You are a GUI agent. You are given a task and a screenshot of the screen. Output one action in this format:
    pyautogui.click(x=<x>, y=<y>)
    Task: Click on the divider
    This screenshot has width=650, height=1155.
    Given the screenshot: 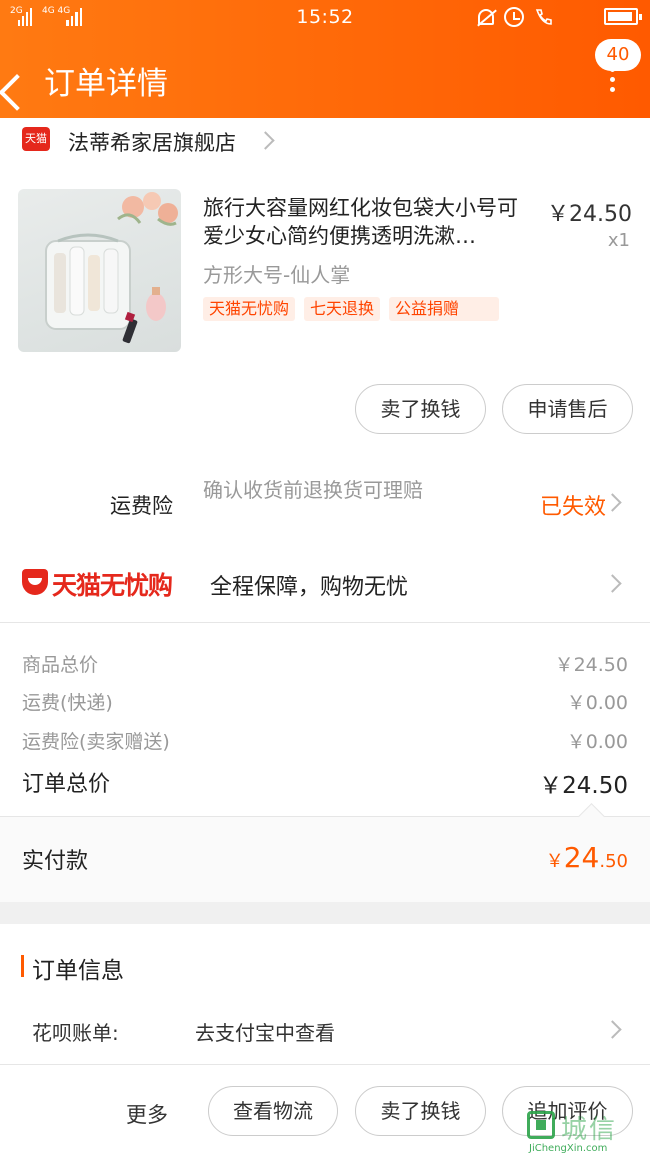 What is the action you would take?
    pyautogui.click(x=325, y=622)
    